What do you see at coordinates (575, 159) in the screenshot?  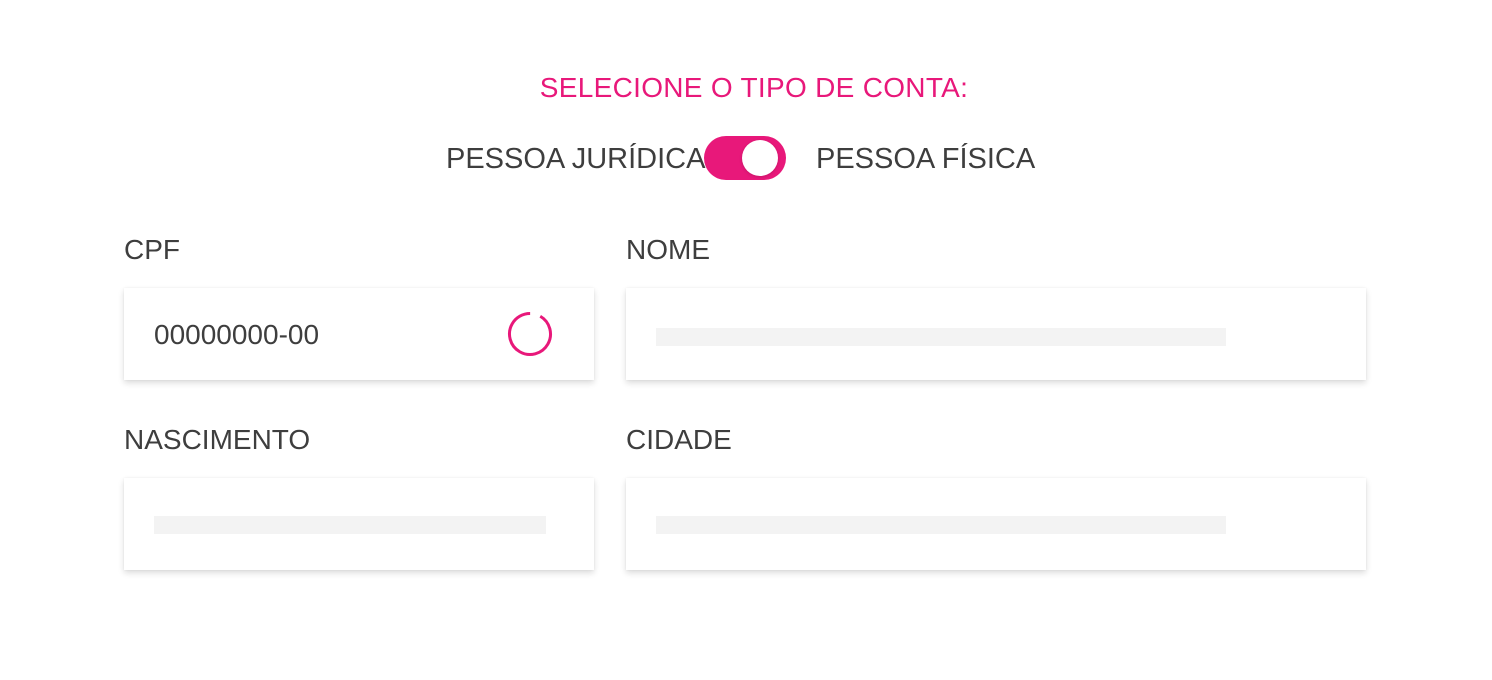 I see `pessoa-juridica-label: PESSOA JURÍDICA` at bounding box center [575, 159].